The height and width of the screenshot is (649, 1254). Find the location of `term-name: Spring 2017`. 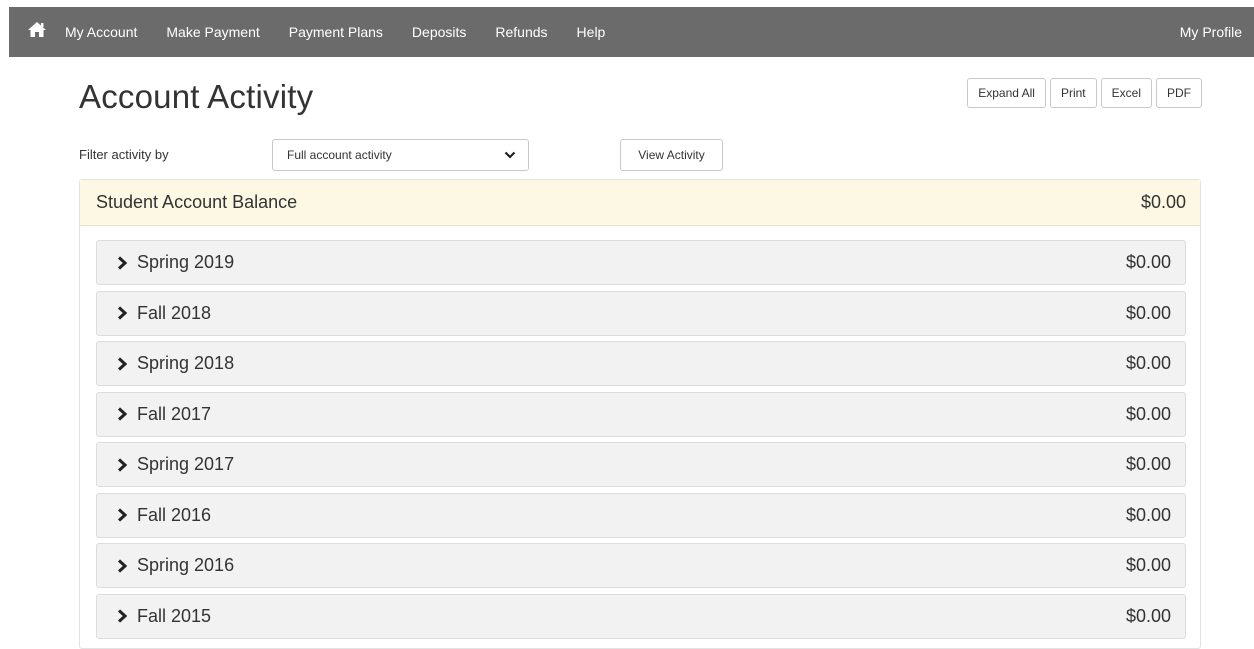

term-name: Spring 2017 is located at coordinates (186, 464).